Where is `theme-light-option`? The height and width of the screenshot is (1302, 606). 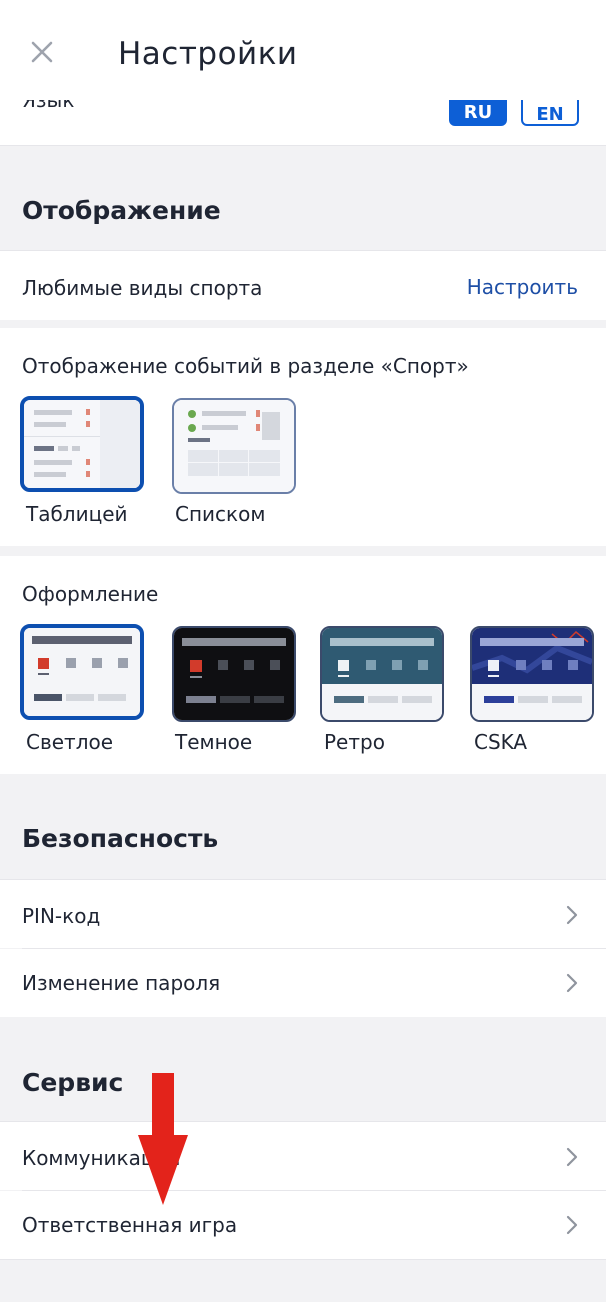 theme-light-option is located at coordinates (82, 672).